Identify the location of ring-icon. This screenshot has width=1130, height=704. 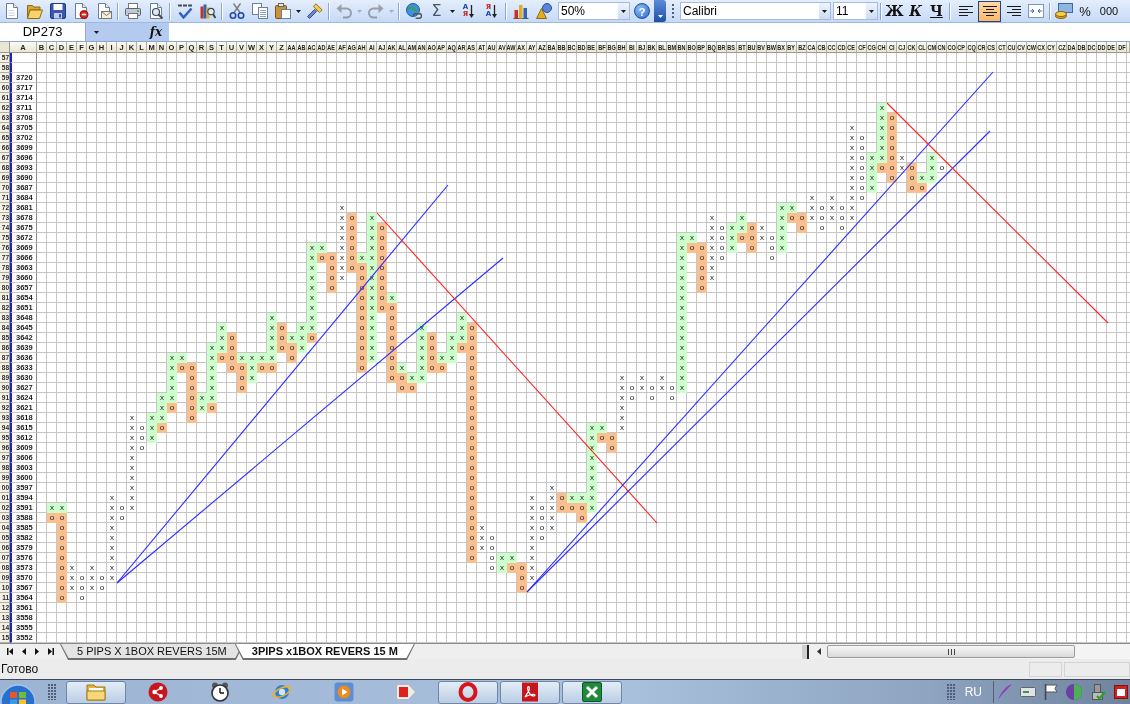
(468, 692).